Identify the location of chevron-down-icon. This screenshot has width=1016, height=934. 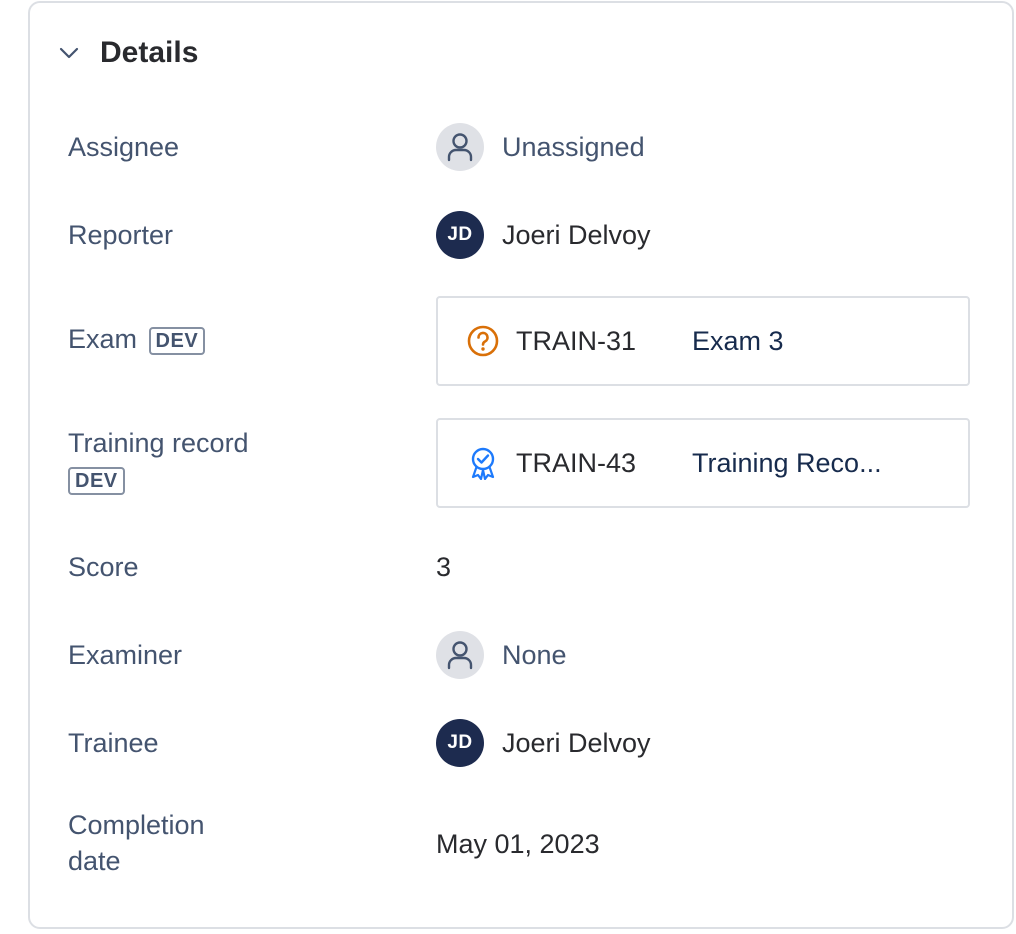
(69, 53).